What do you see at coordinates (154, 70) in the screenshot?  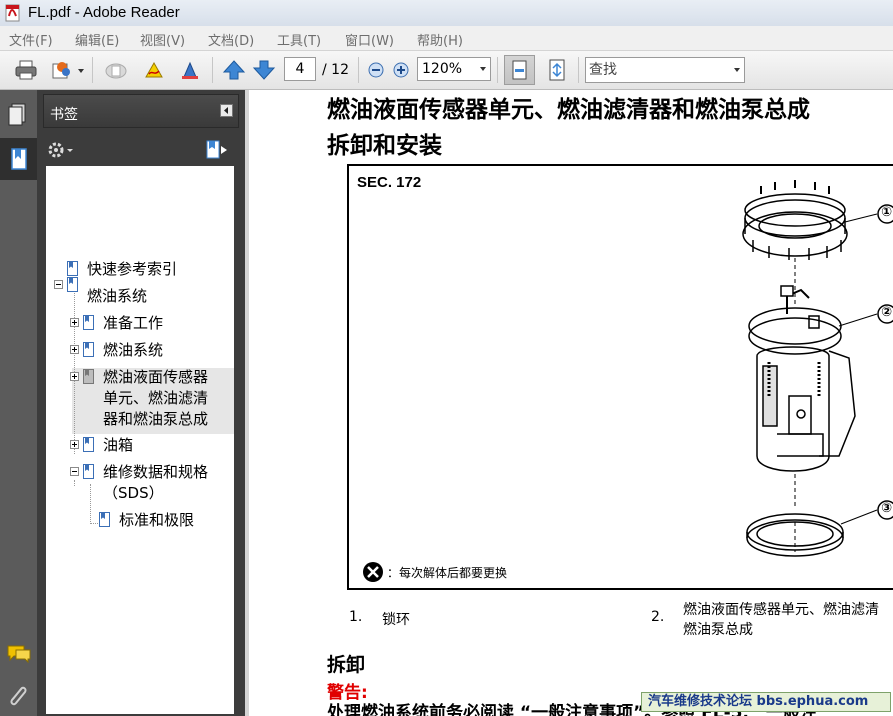 I see `sign-icon` at bounding box center [154, 70].